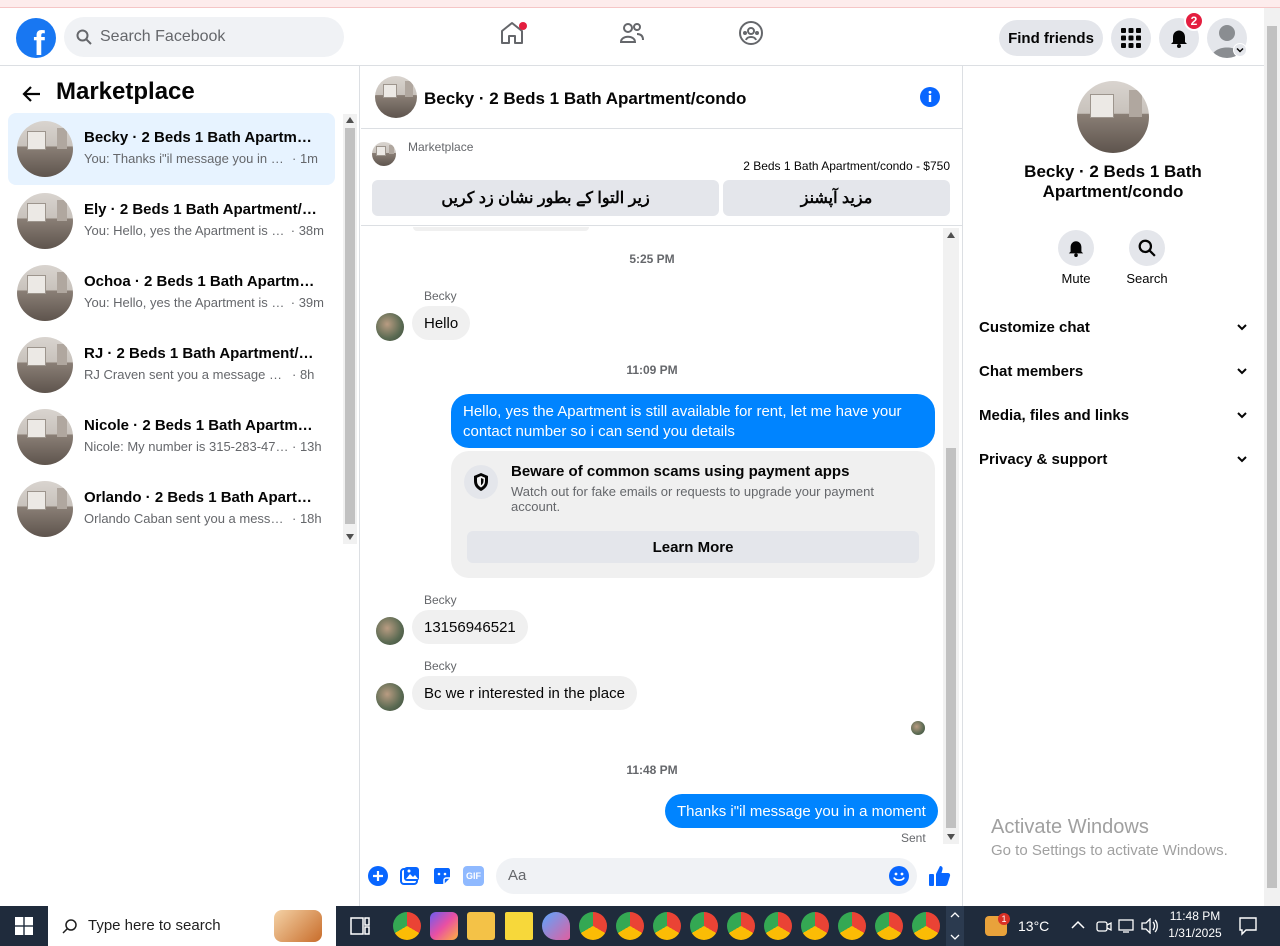 The height and width of the screenshot is (946, 1280). Describe the element at coordinates (1114, 459) in the screenshot. I see `privacy-support-section: Privacy & support` at that location.